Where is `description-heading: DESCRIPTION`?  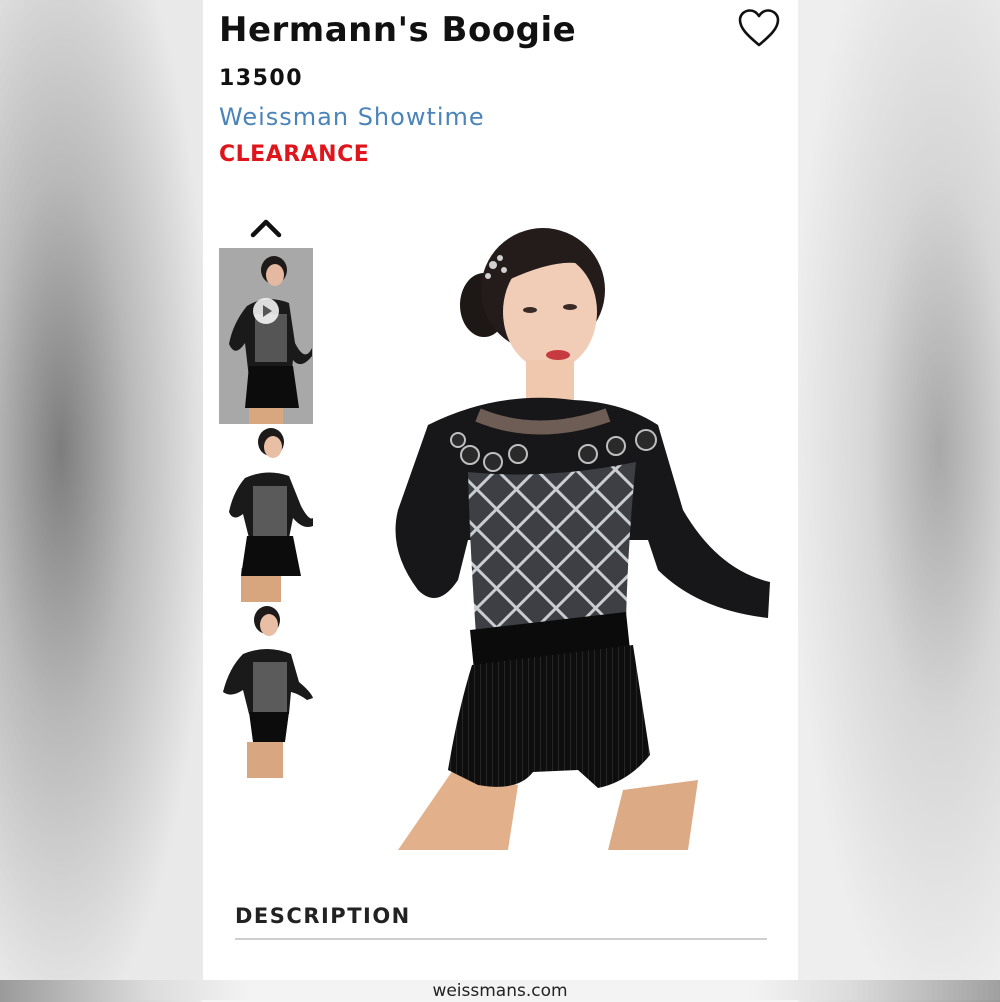
description-heading: DESCRIPTION is located at coordinates (323, 916).